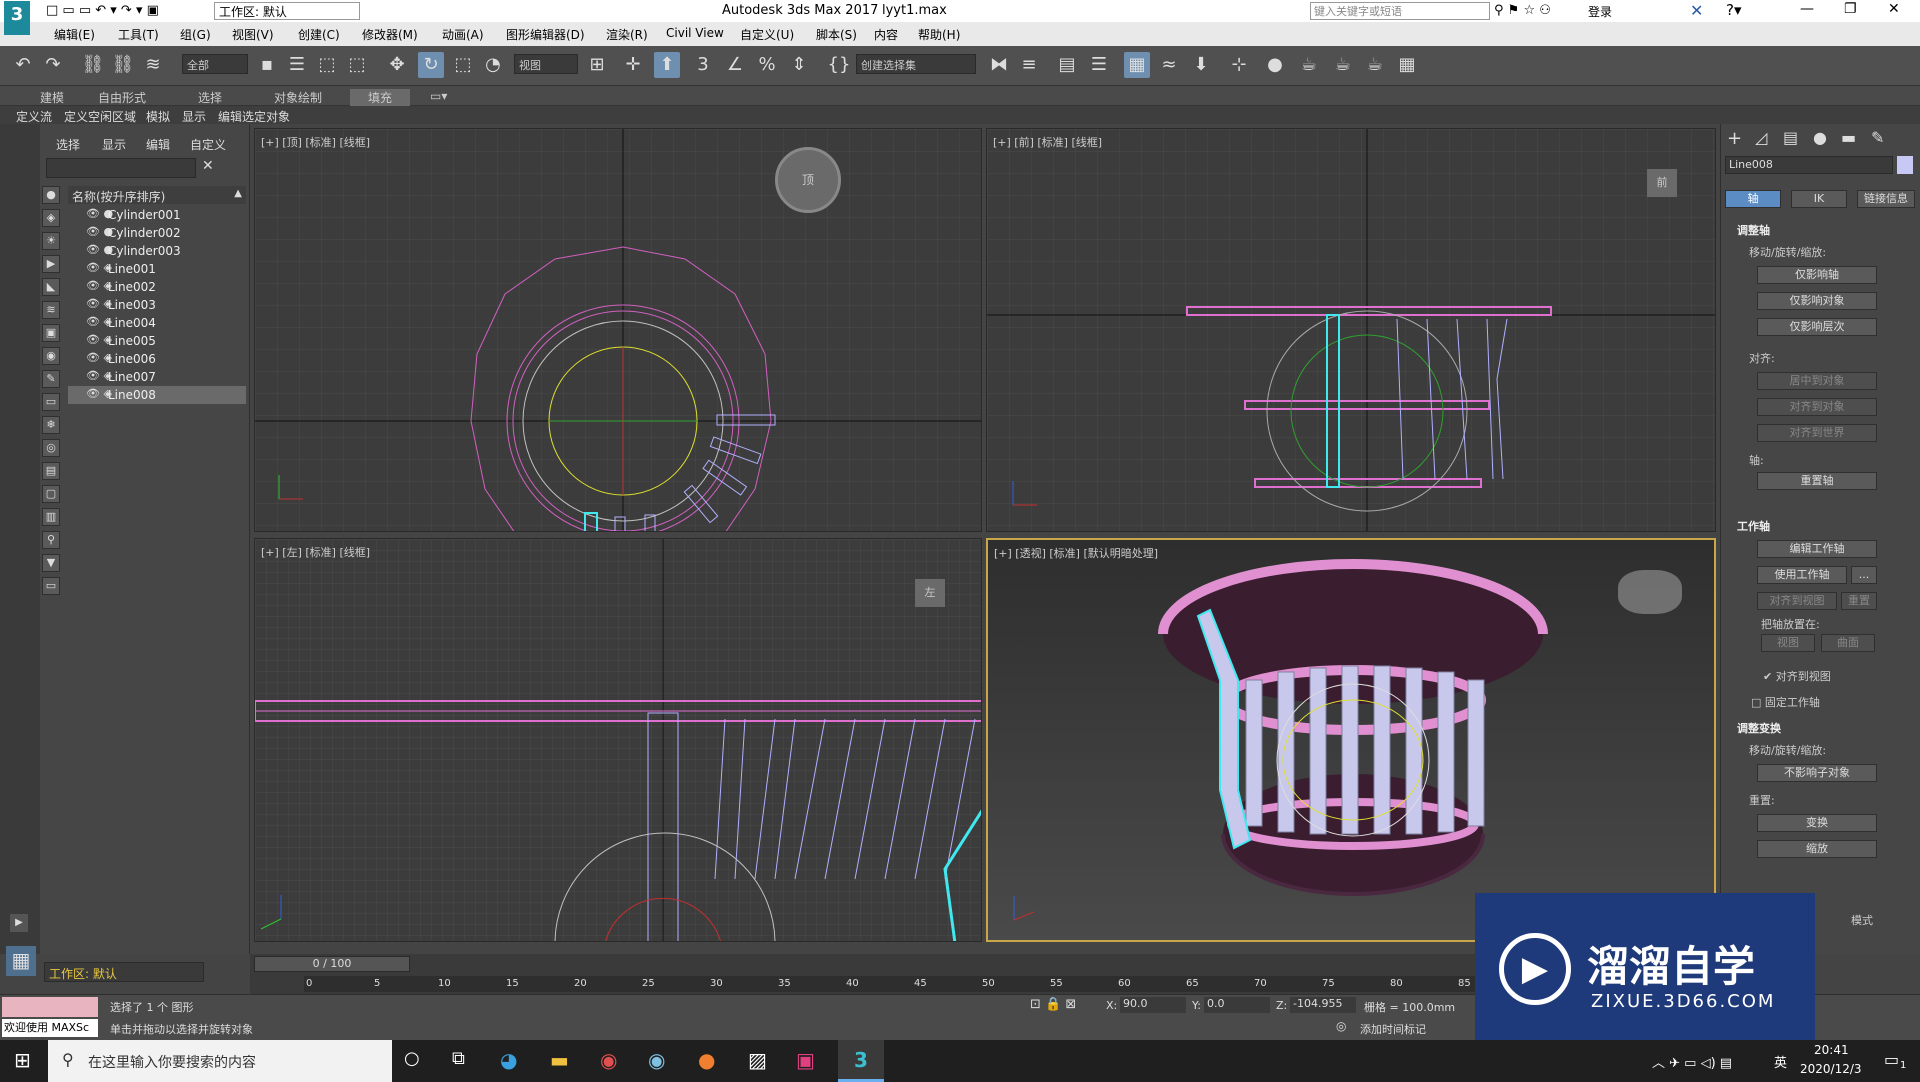 The width and height of the screenshot is (1920, 1082). I want to click on firefox-icon: ●, so click(706, 1060).